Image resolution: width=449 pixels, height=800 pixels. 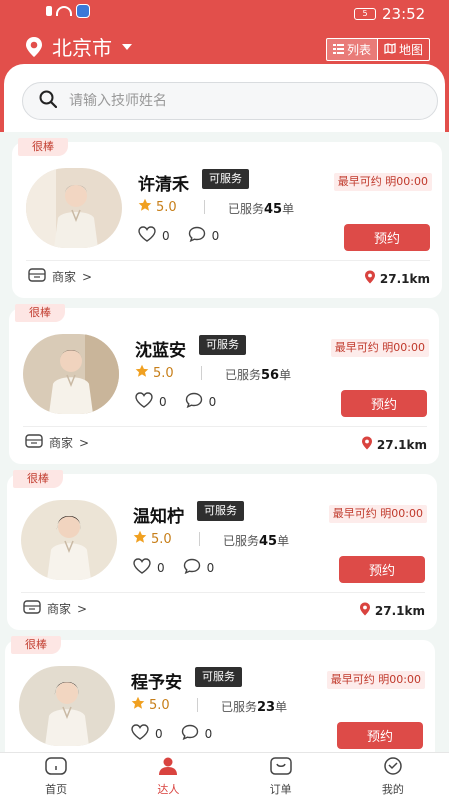 I want to click on therapist-name: 温知柠, so click(x=158, y=517).